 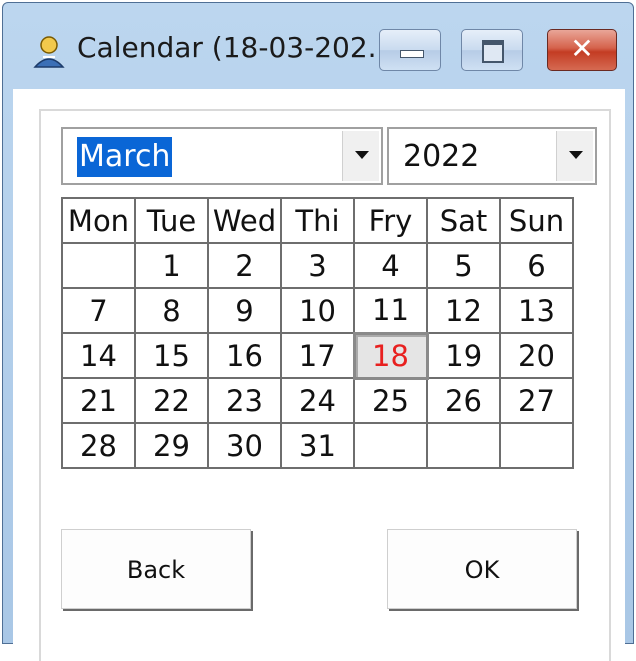 I want to click on maximize-icon, so click(x=493, y=51).